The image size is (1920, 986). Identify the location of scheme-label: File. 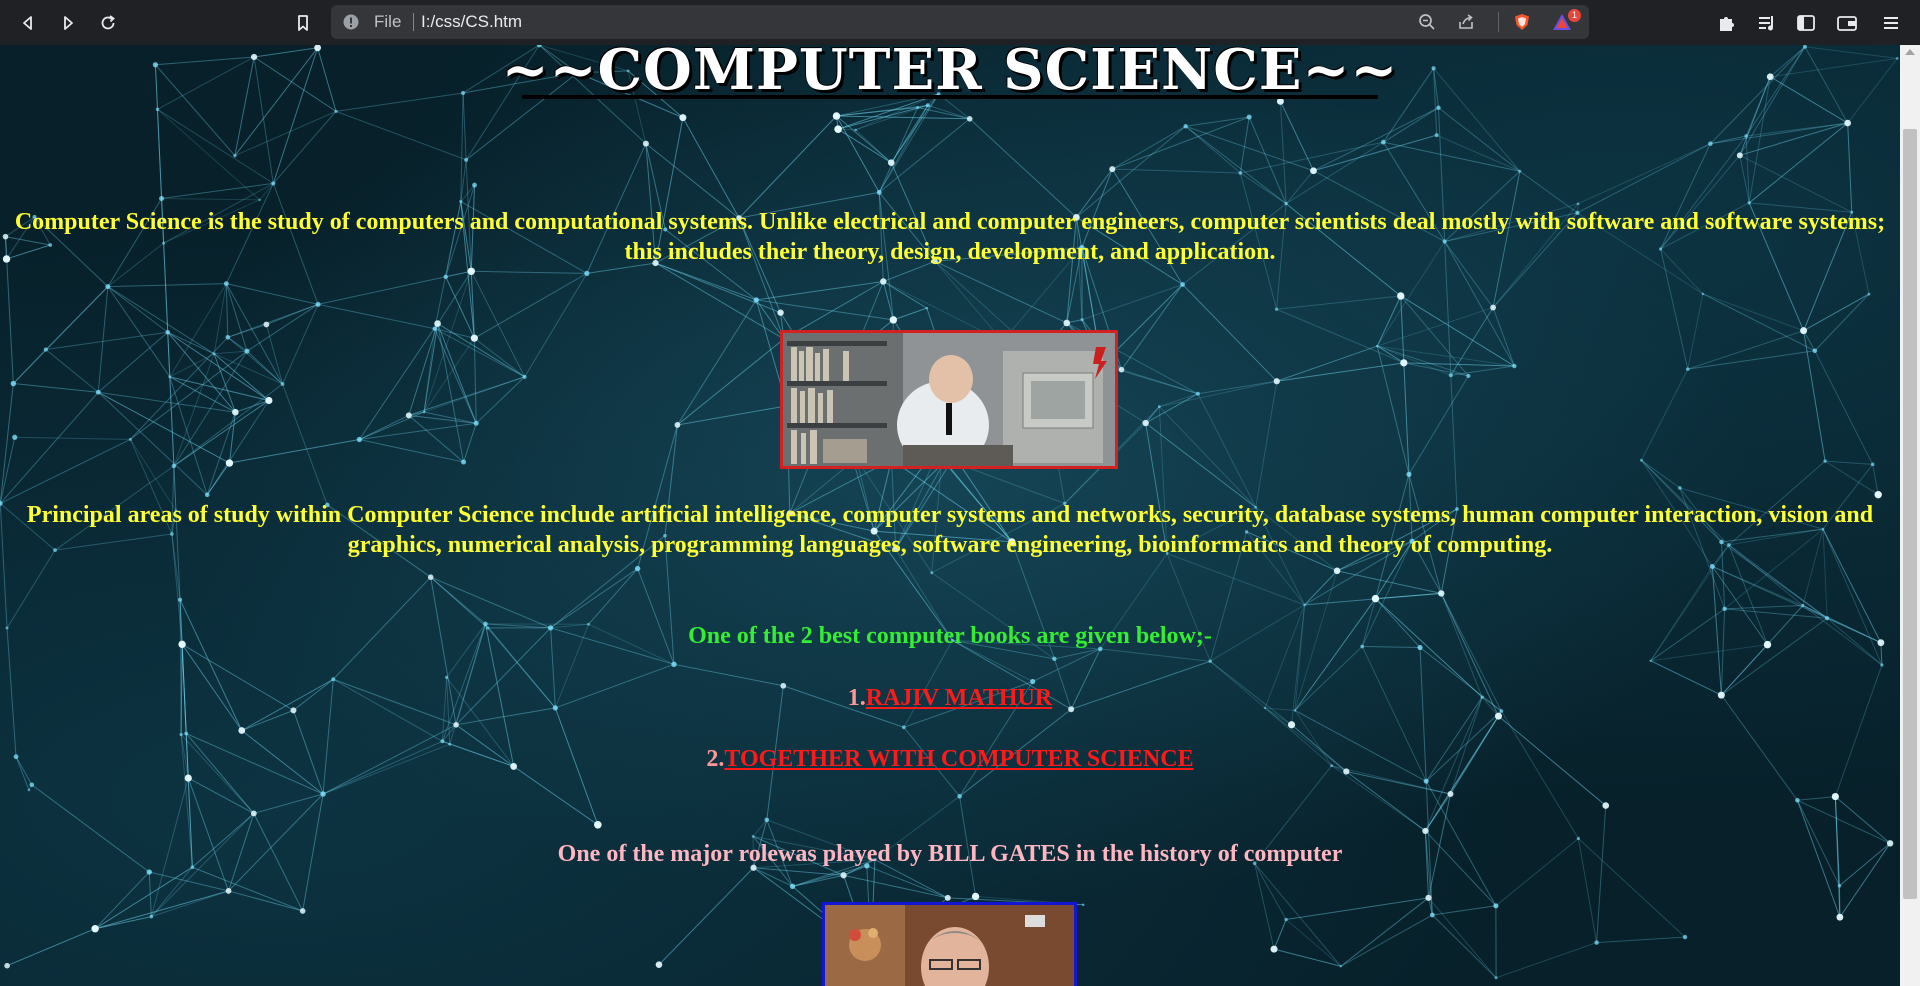
(388, 21).